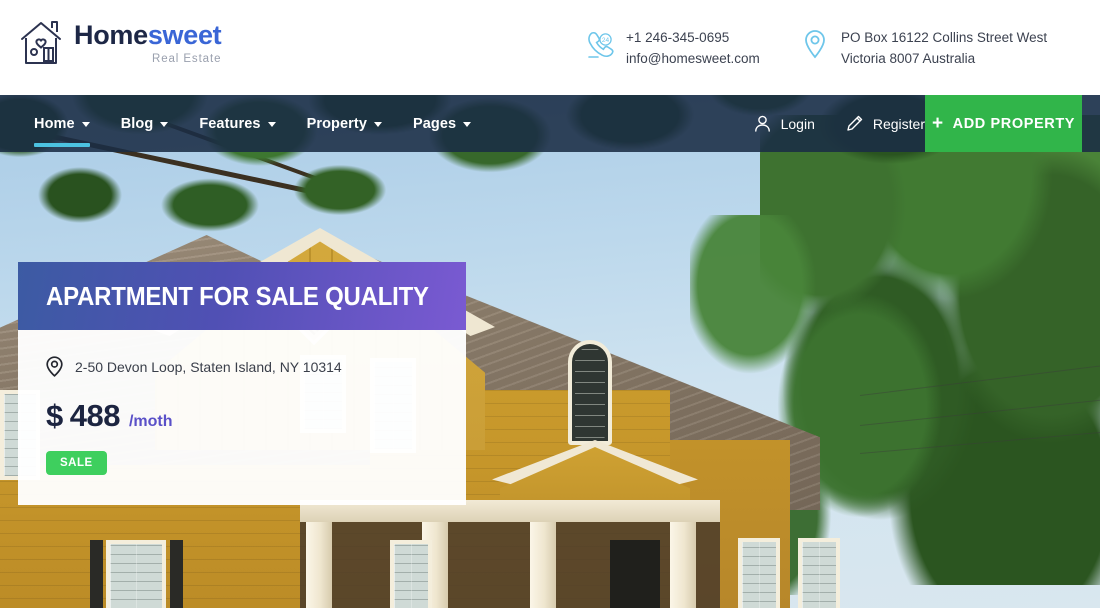 This screenshot has height=608, width=1100. I want to click on nav-label-blog: Blog, so click(137, 123).